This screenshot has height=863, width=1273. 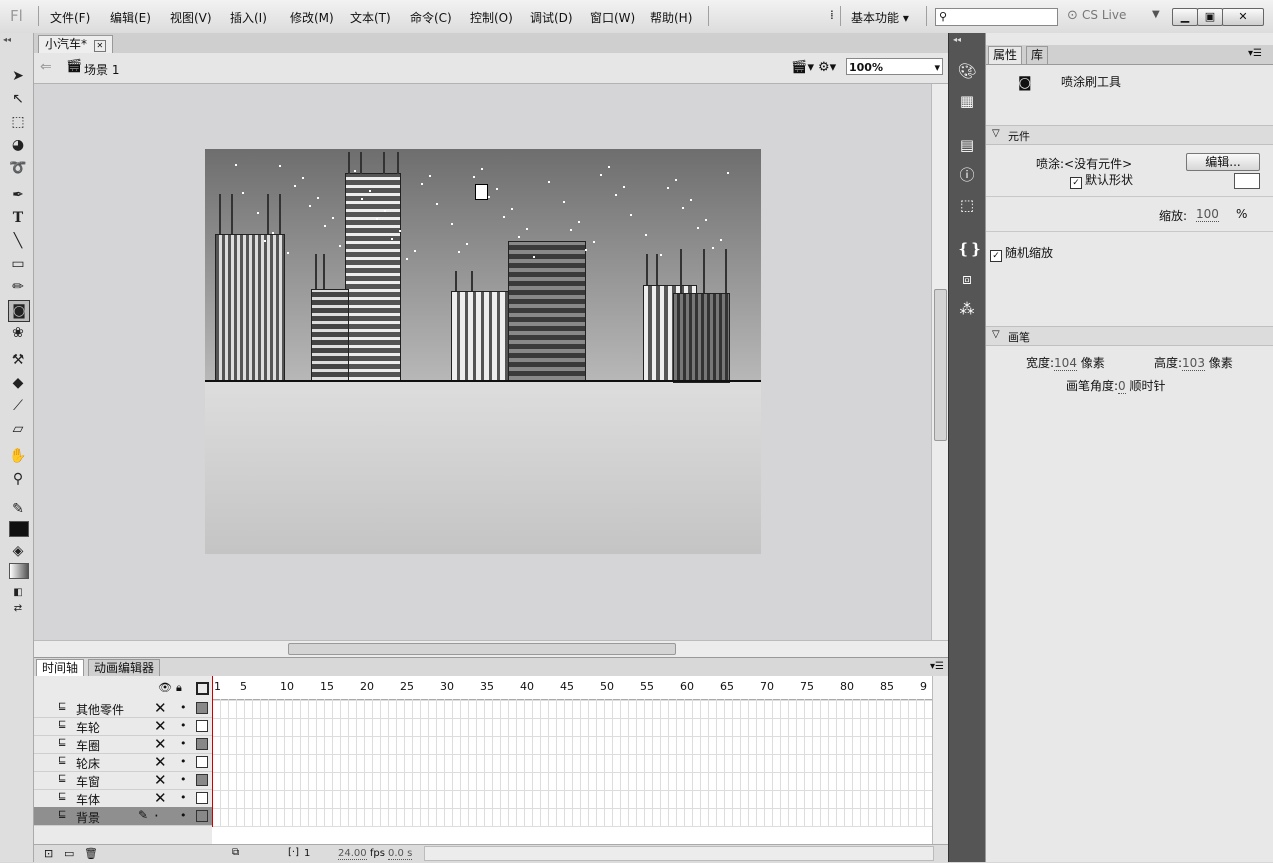 I want to click on selection-tool-icon: ➤, so click(x=18, y=76).